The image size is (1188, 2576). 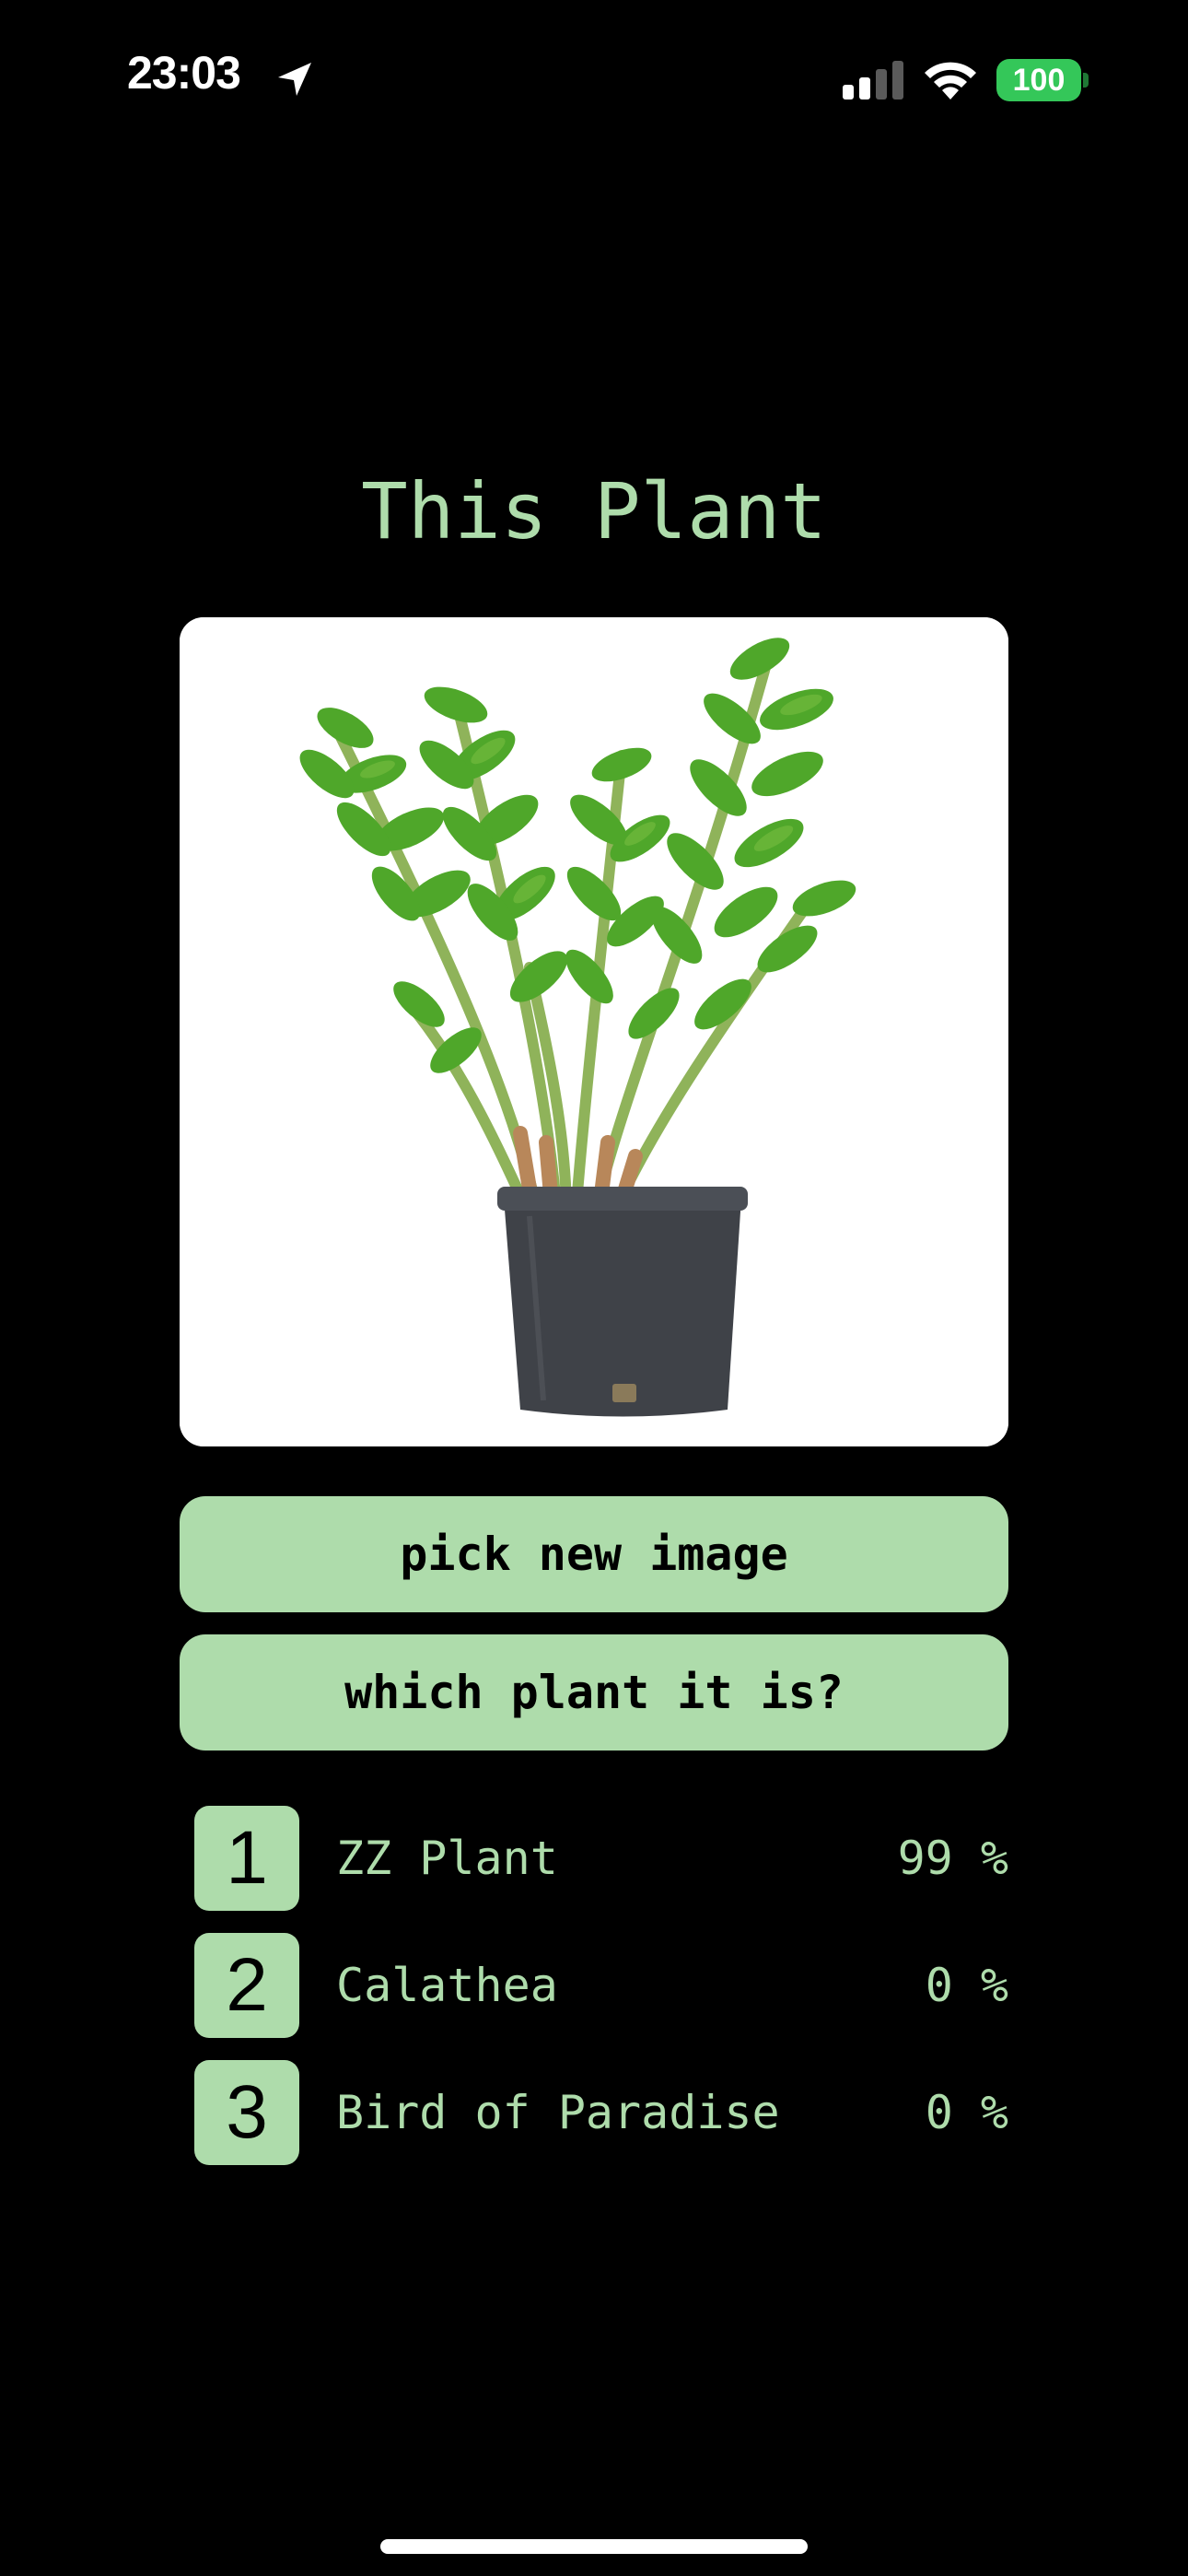 What do you see at coordinates (558, 2112) in the screenshot?
I see `result-name: Bird of Paradise` at bounding box center [558, 2112].